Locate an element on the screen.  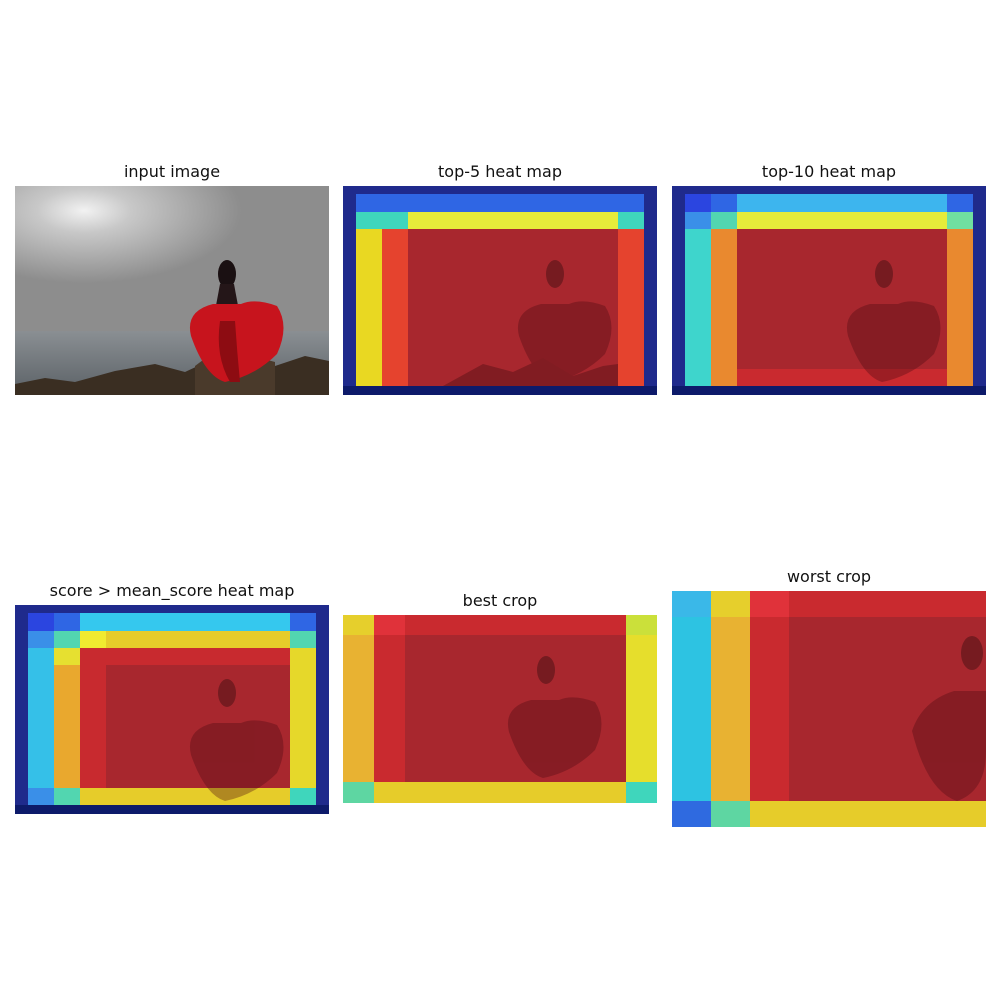
panel-title: input image is located at coordinates (172, 171).